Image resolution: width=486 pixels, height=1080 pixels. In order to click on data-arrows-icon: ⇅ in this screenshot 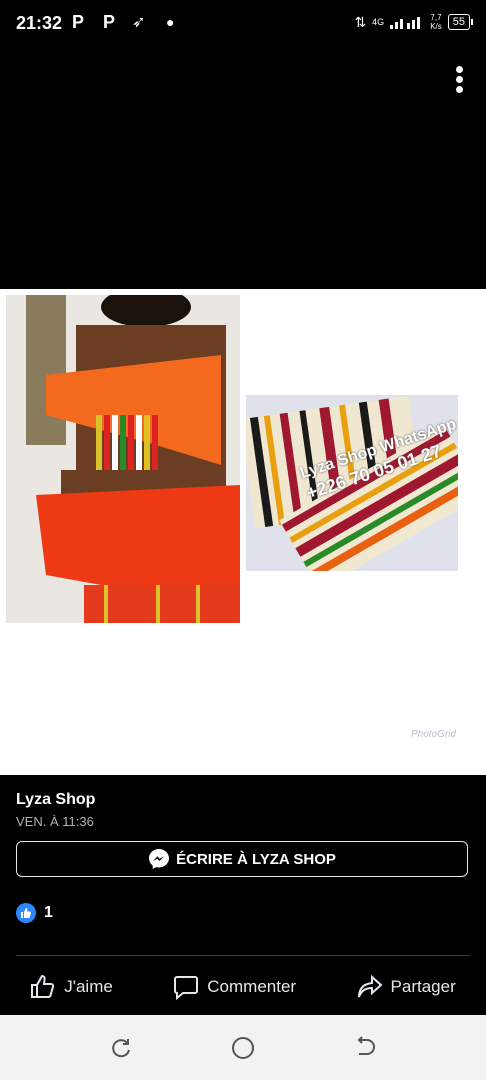, I will do `click(360, 21)`.